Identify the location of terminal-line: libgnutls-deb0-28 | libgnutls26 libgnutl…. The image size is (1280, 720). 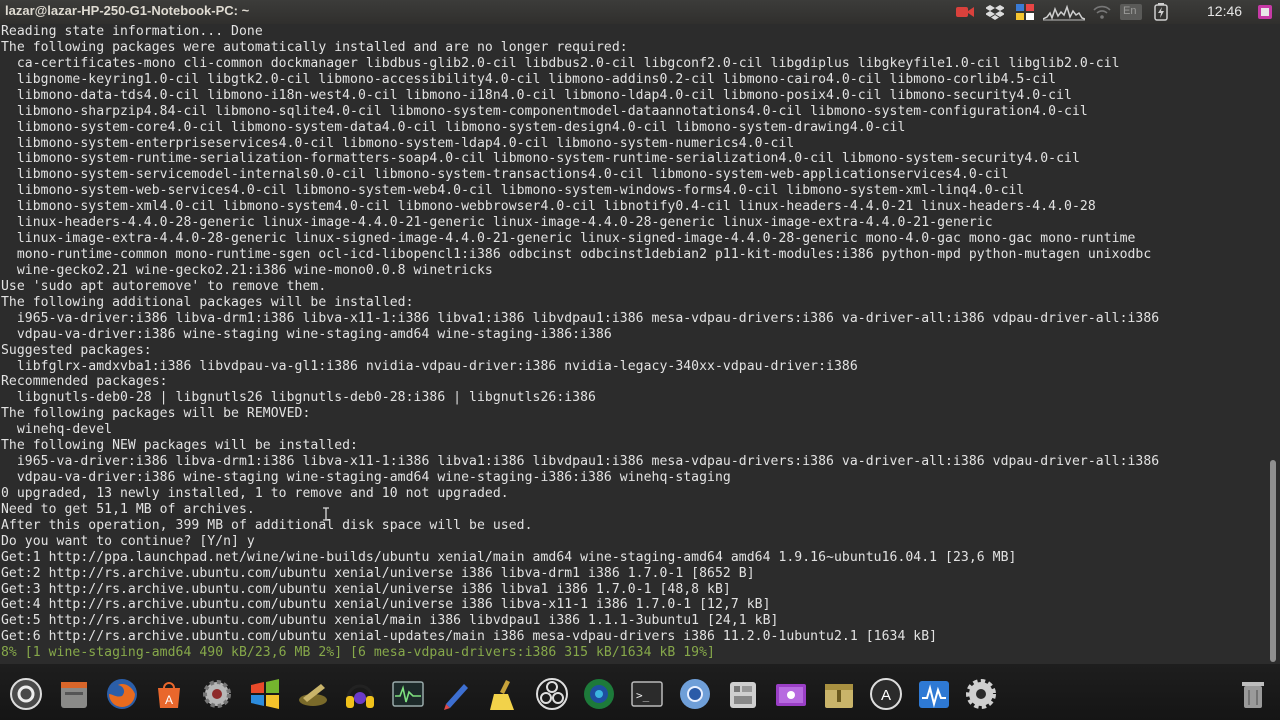
(298, 398).